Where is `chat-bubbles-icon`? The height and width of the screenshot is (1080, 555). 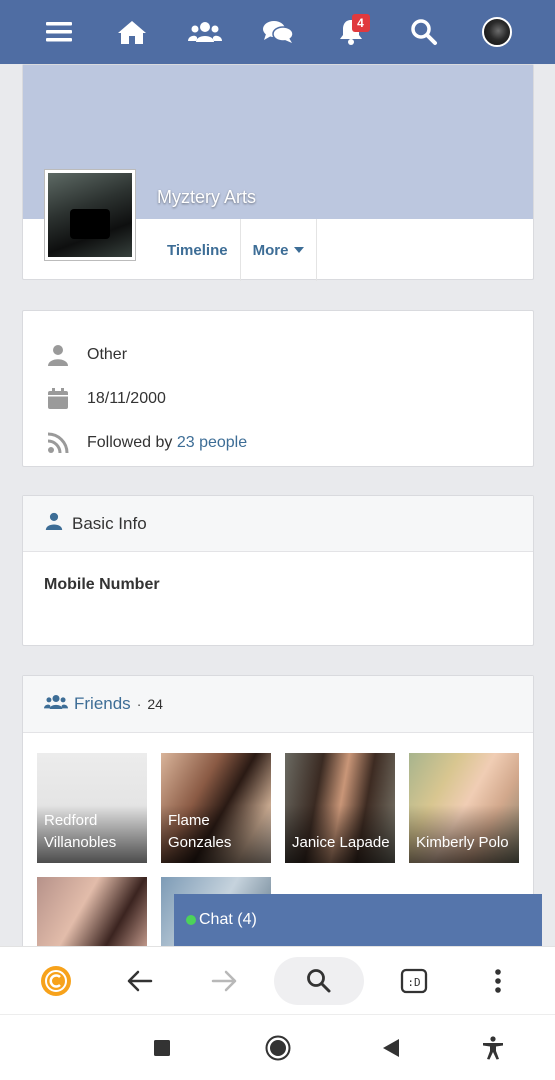 chat-bubbles-icon is located at coordinates (278, 32).